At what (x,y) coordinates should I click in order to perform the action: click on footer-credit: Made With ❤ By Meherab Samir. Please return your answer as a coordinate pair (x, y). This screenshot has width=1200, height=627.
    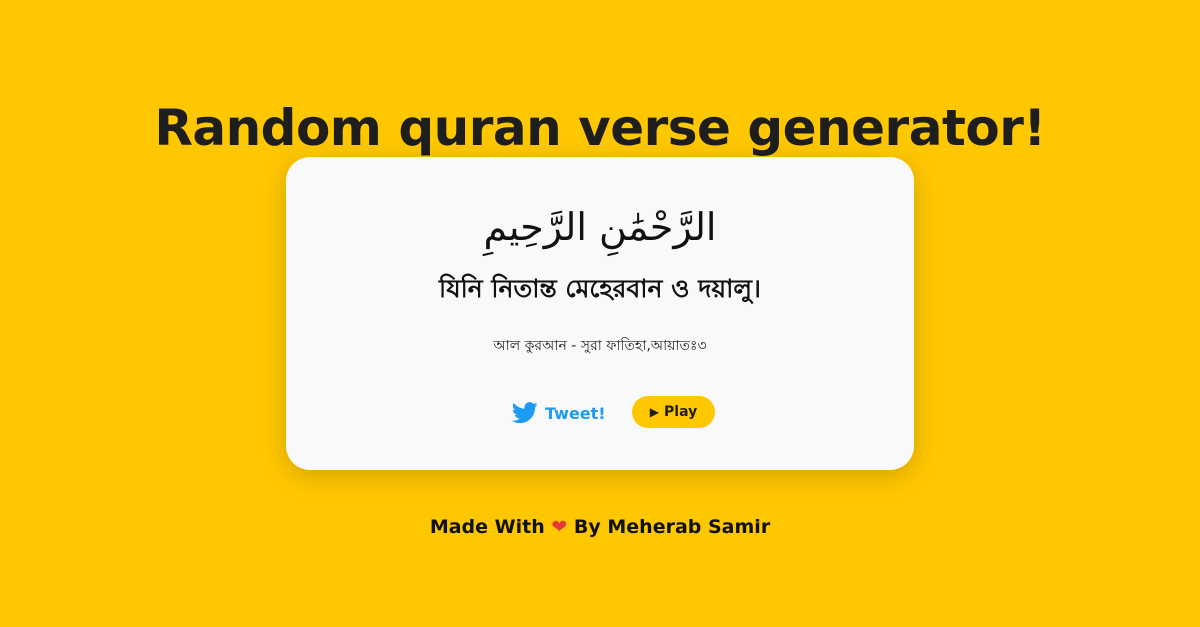
    Looking at the image, I should click on (600, 527).